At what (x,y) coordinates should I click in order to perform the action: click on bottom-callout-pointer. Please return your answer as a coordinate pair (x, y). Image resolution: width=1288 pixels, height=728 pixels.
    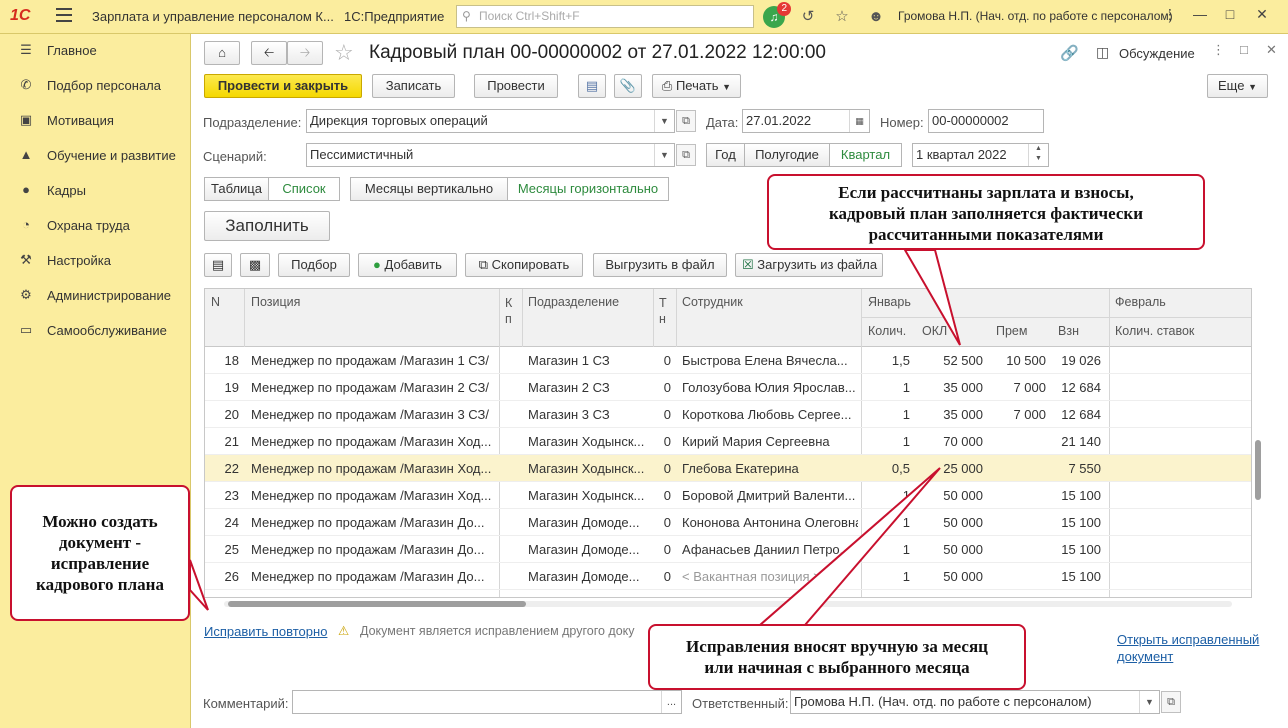
    Looking at the image, I should click on (849, 546).